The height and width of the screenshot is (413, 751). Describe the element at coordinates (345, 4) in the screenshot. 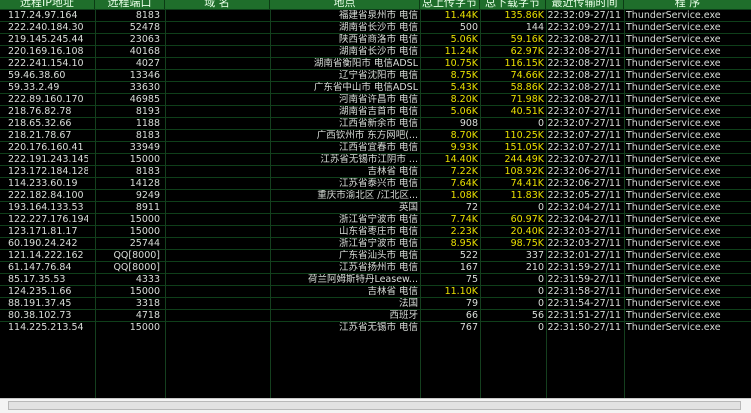

I see `col-location: 地点` at that location.